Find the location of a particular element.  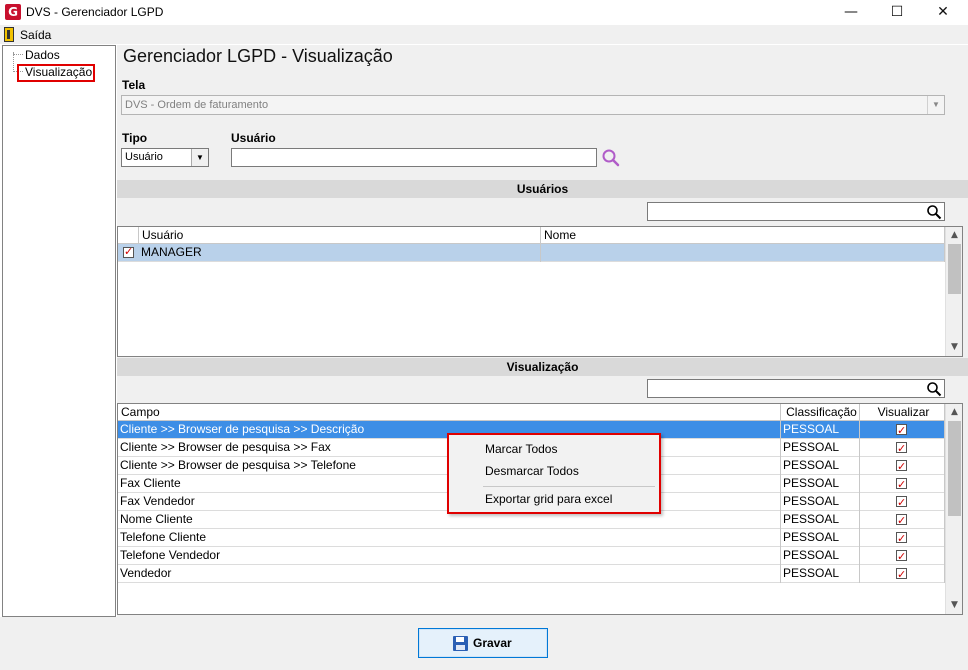

tela-select-value: DVS - Ordem de faturamento is located at coordinates (197, 105).